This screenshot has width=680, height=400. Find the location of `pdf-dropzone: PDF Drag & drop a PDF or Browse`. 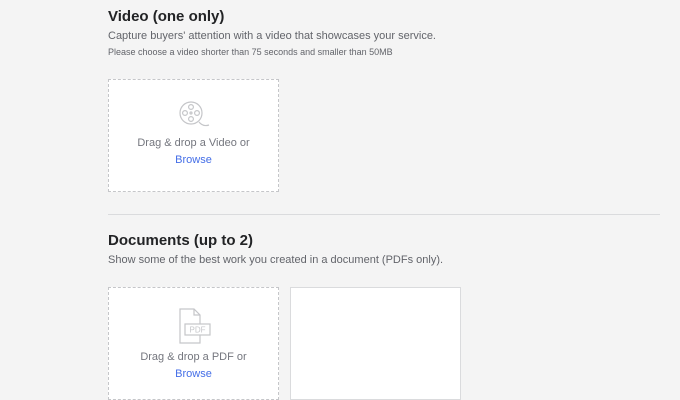

pdf-dropzone: PDF Drag & drop a PDF or Browse is located at coordinates (193, 343).